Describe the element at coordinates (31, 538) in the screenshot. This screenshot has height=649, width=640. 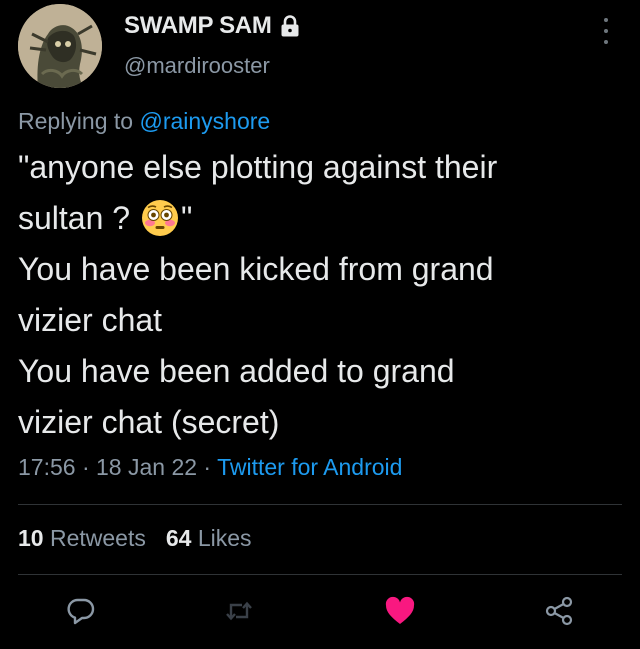
I see `retweets-count: 10` at that location.